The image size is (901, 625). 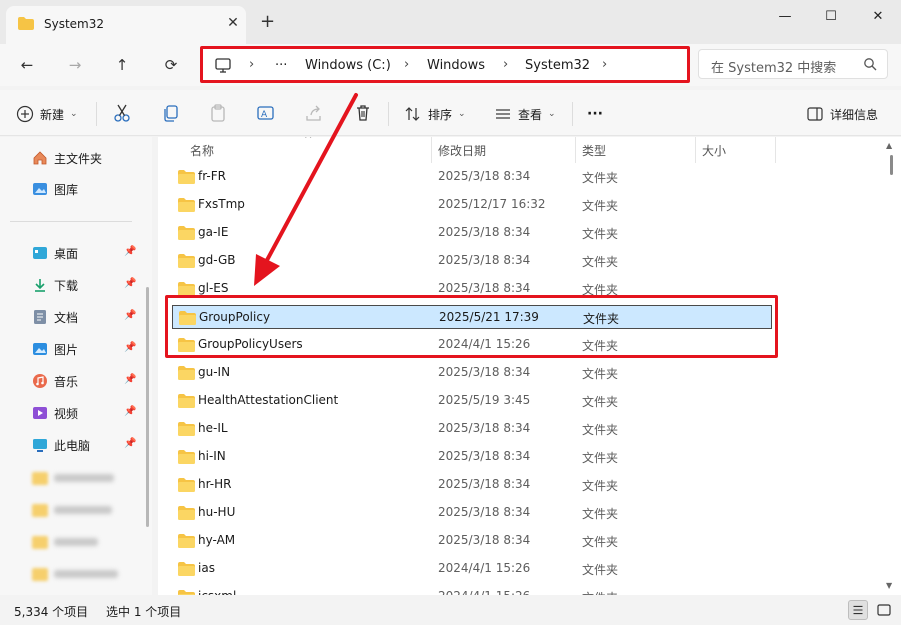 What do you see at coordinates (268, 400) in the screenshot?
I see `file-name: HealthAttestationClient` at bounding box center [268, 400].